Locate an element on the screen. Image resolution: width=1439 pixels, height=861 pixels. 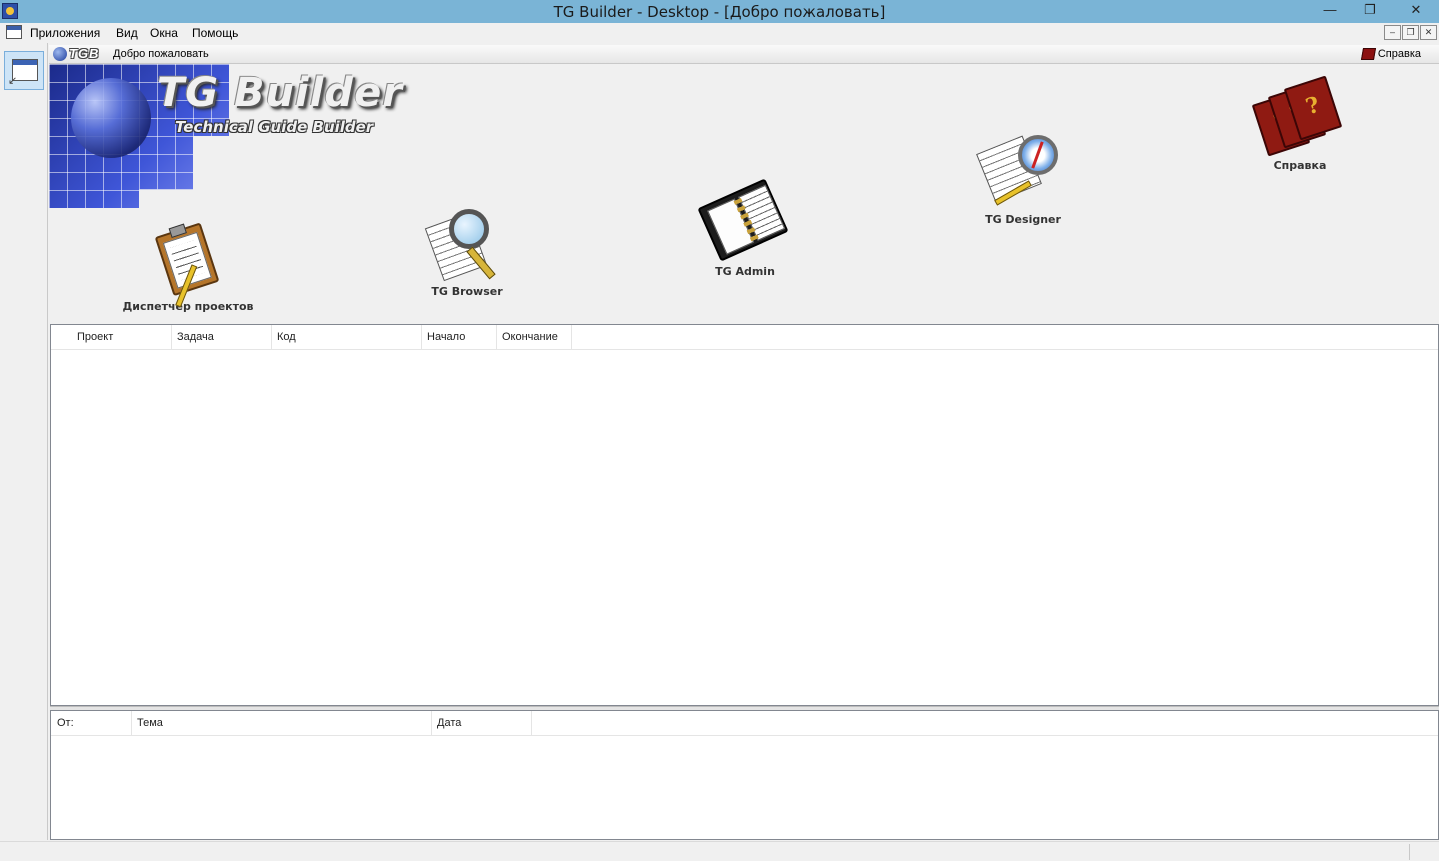
welcome-window-button: ↙ is located at coordinates (24, 70).